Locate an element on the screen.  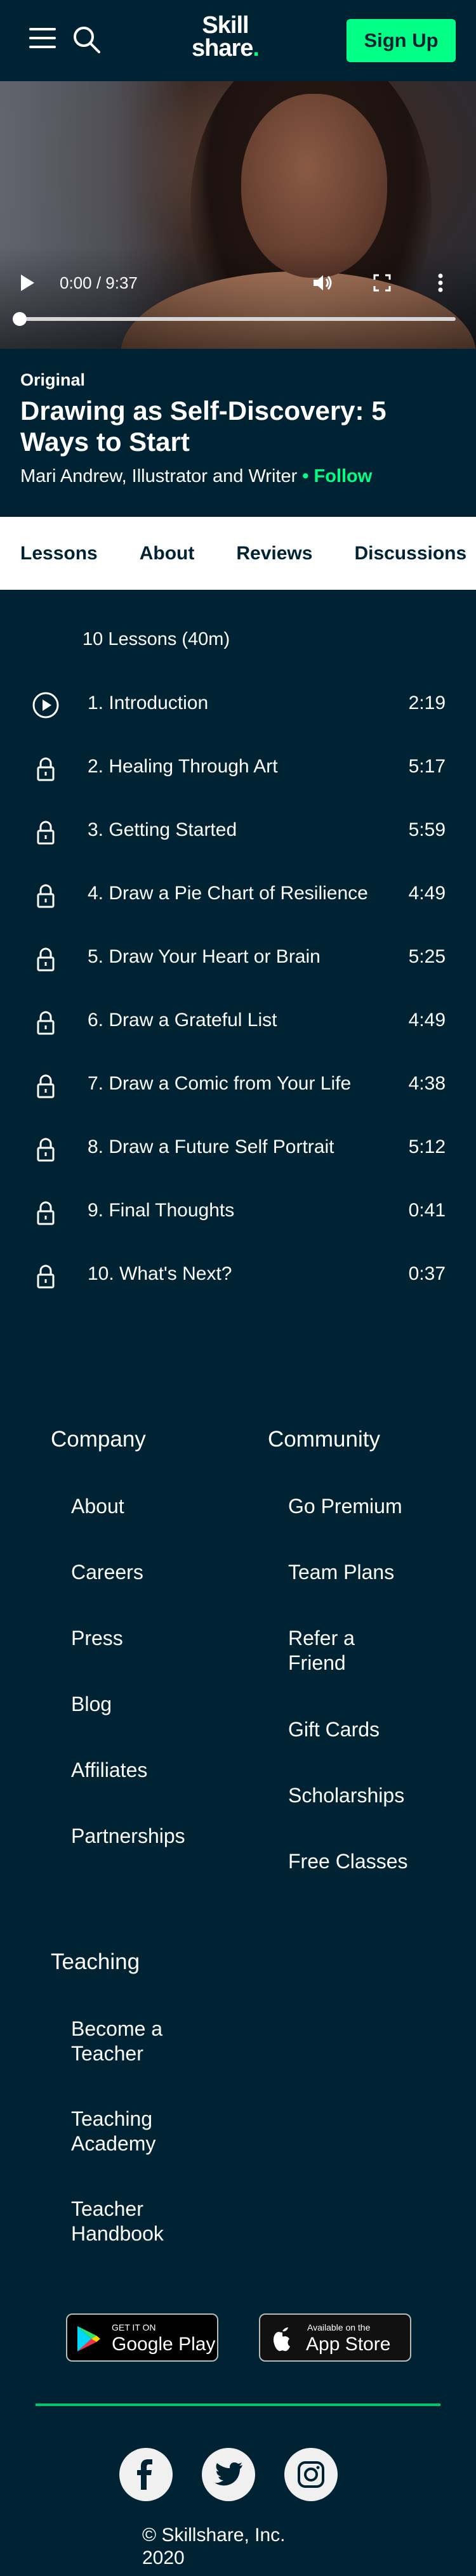
top-header: Skill share. Sign Up is located at coordinates (238, 40).